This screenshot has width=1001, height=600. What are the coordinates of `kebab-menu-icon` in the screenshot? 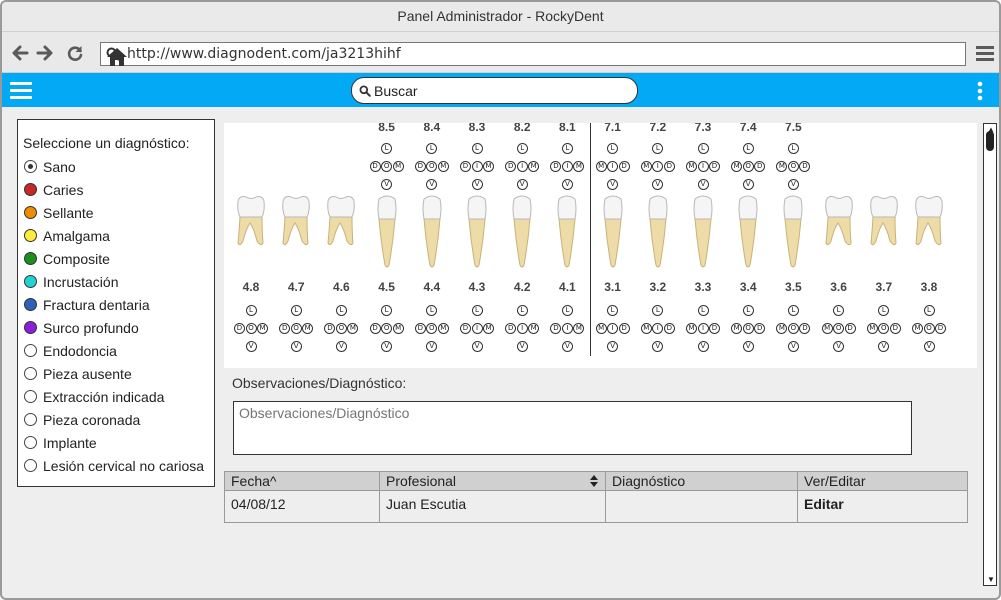 It's located at (980, 91).